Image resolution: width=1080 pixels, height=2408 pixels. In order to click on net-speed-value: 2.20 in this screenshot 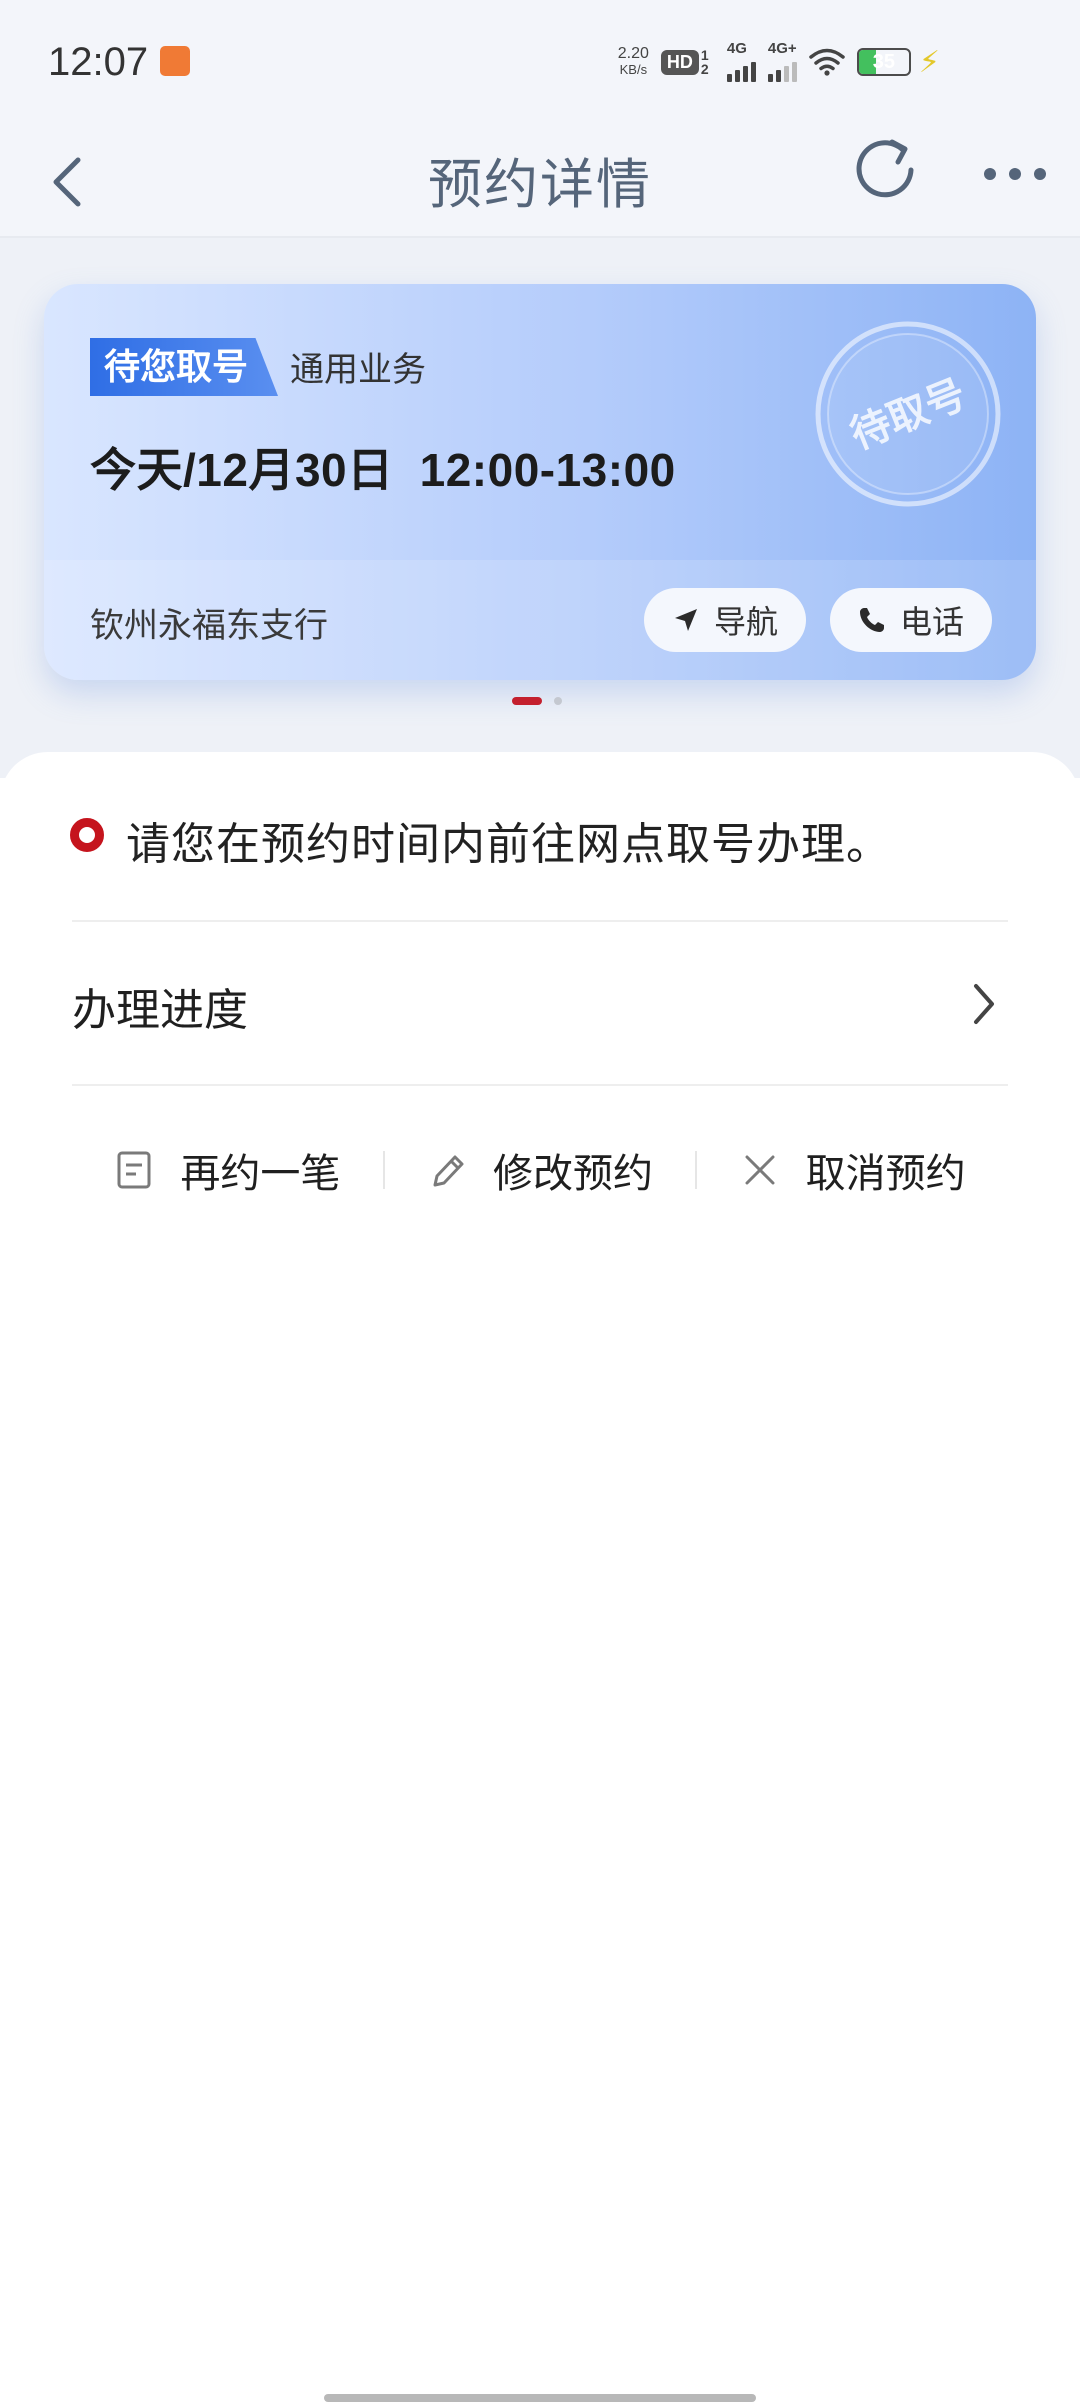, I will do `click(633, 53)`.